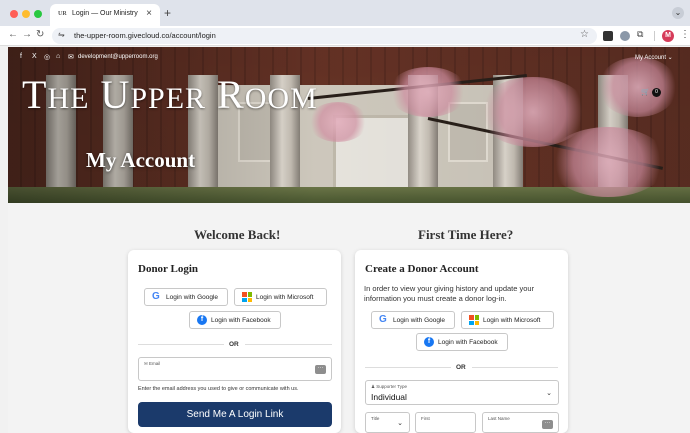  I want to click on title-select: Title ⌄, so click(387, 422).